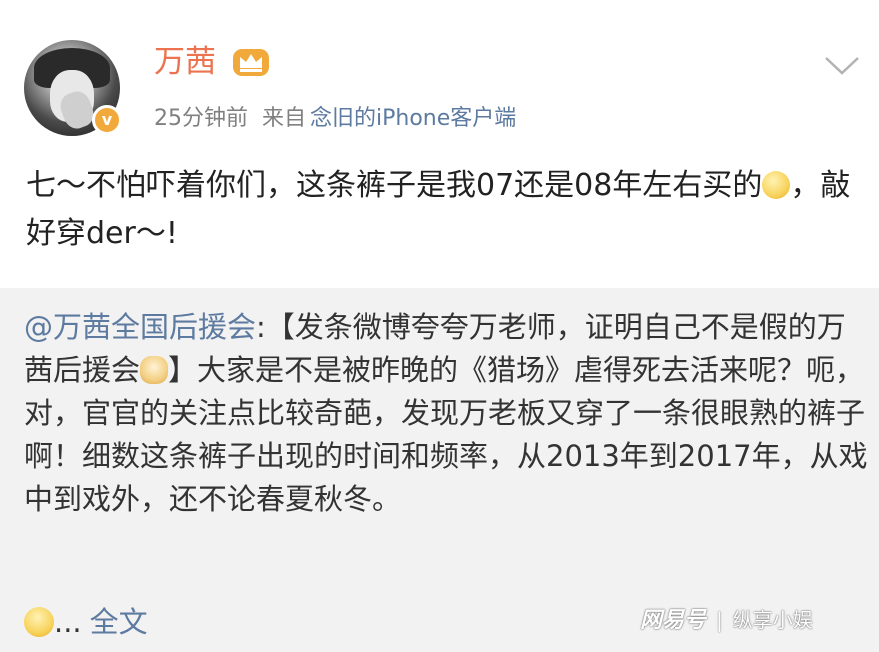 Image resolution: width=879 pixels, height=652 pixels. I want to click on post-text: 七～不怕吓着你们，这条裤子是我07还是08年左右买的 ，敲好穿der～!, so click(441, 210).